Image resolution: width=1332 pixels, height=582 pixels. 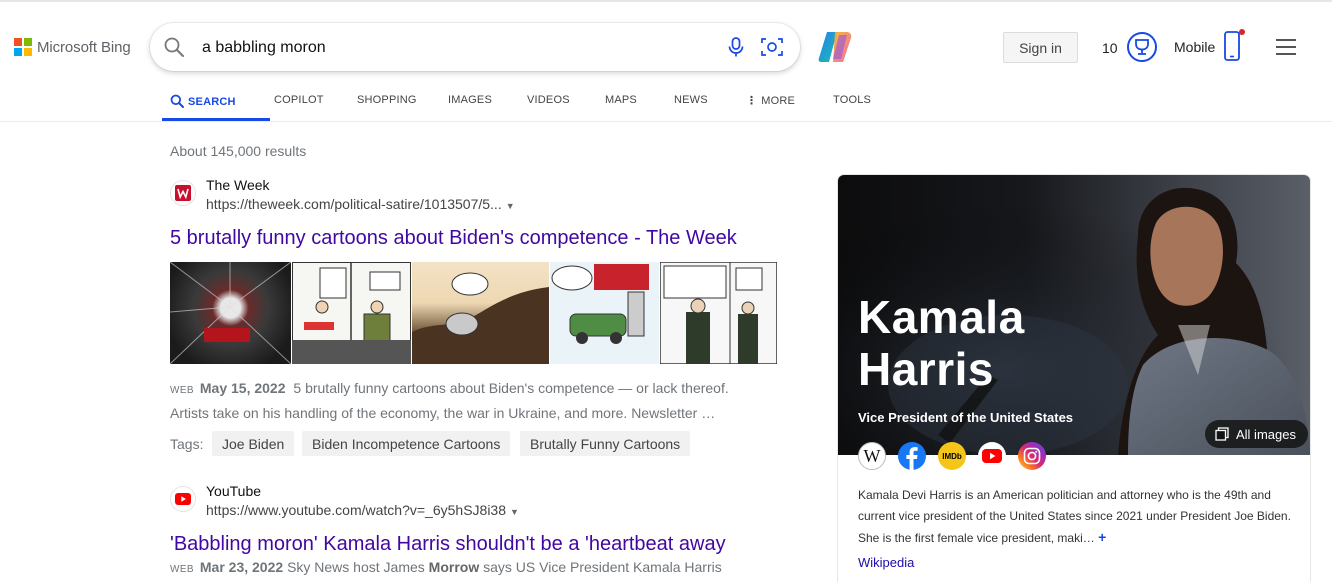 I want to click on sign-in-button: Sign in, so click(x=1040, y=47).